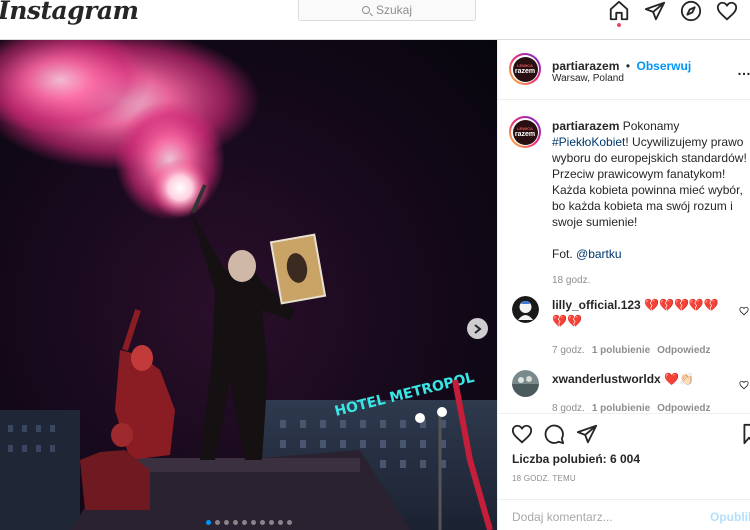 This screenshot has height=530, width=750. What do you see at coordinates (606, 379) in the screenshot?
I see `comment-username: xwanderlustworldx` at bounding box center [606, 379].